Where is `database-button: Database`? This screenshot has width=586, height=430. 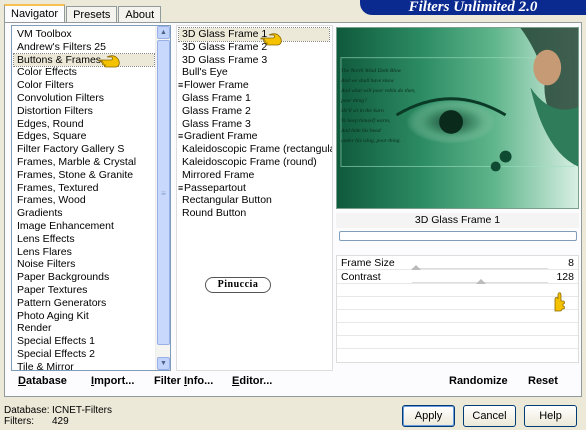 database-button: Database is located at coordinates (42, 381).